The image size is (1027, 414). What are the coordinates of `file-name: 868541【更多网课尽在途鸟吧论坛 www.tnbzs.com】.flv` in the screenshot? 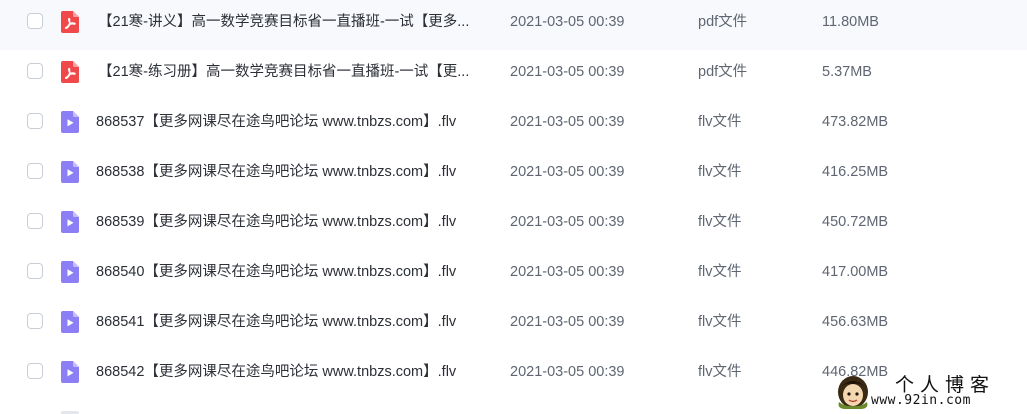 It's located at (292, 322).